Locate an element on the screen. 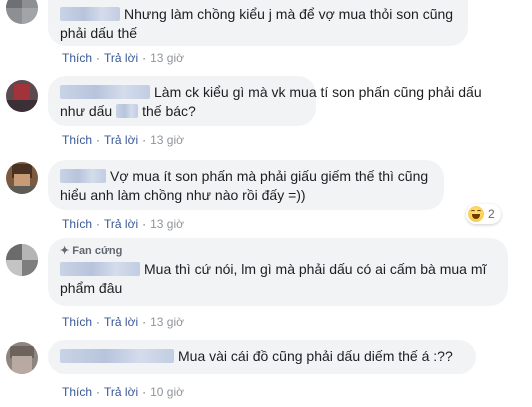  blurred-mention is located at coordinates (127, 111).